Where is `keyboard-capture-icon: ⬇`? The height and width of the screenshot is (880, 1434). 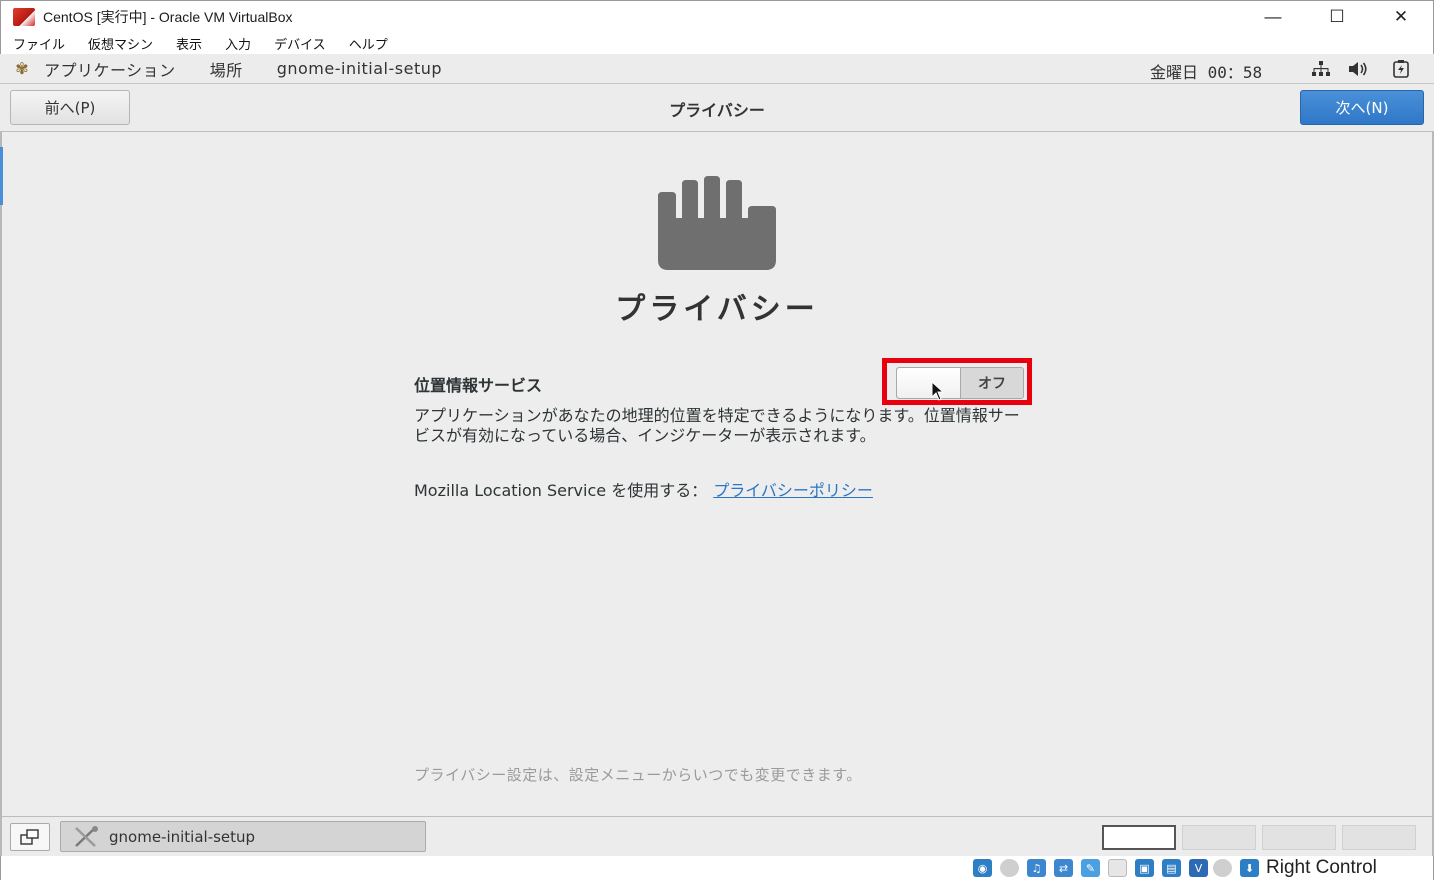
keyboard-capture-icon: ⬇ is located at coordinates (1249, 868).